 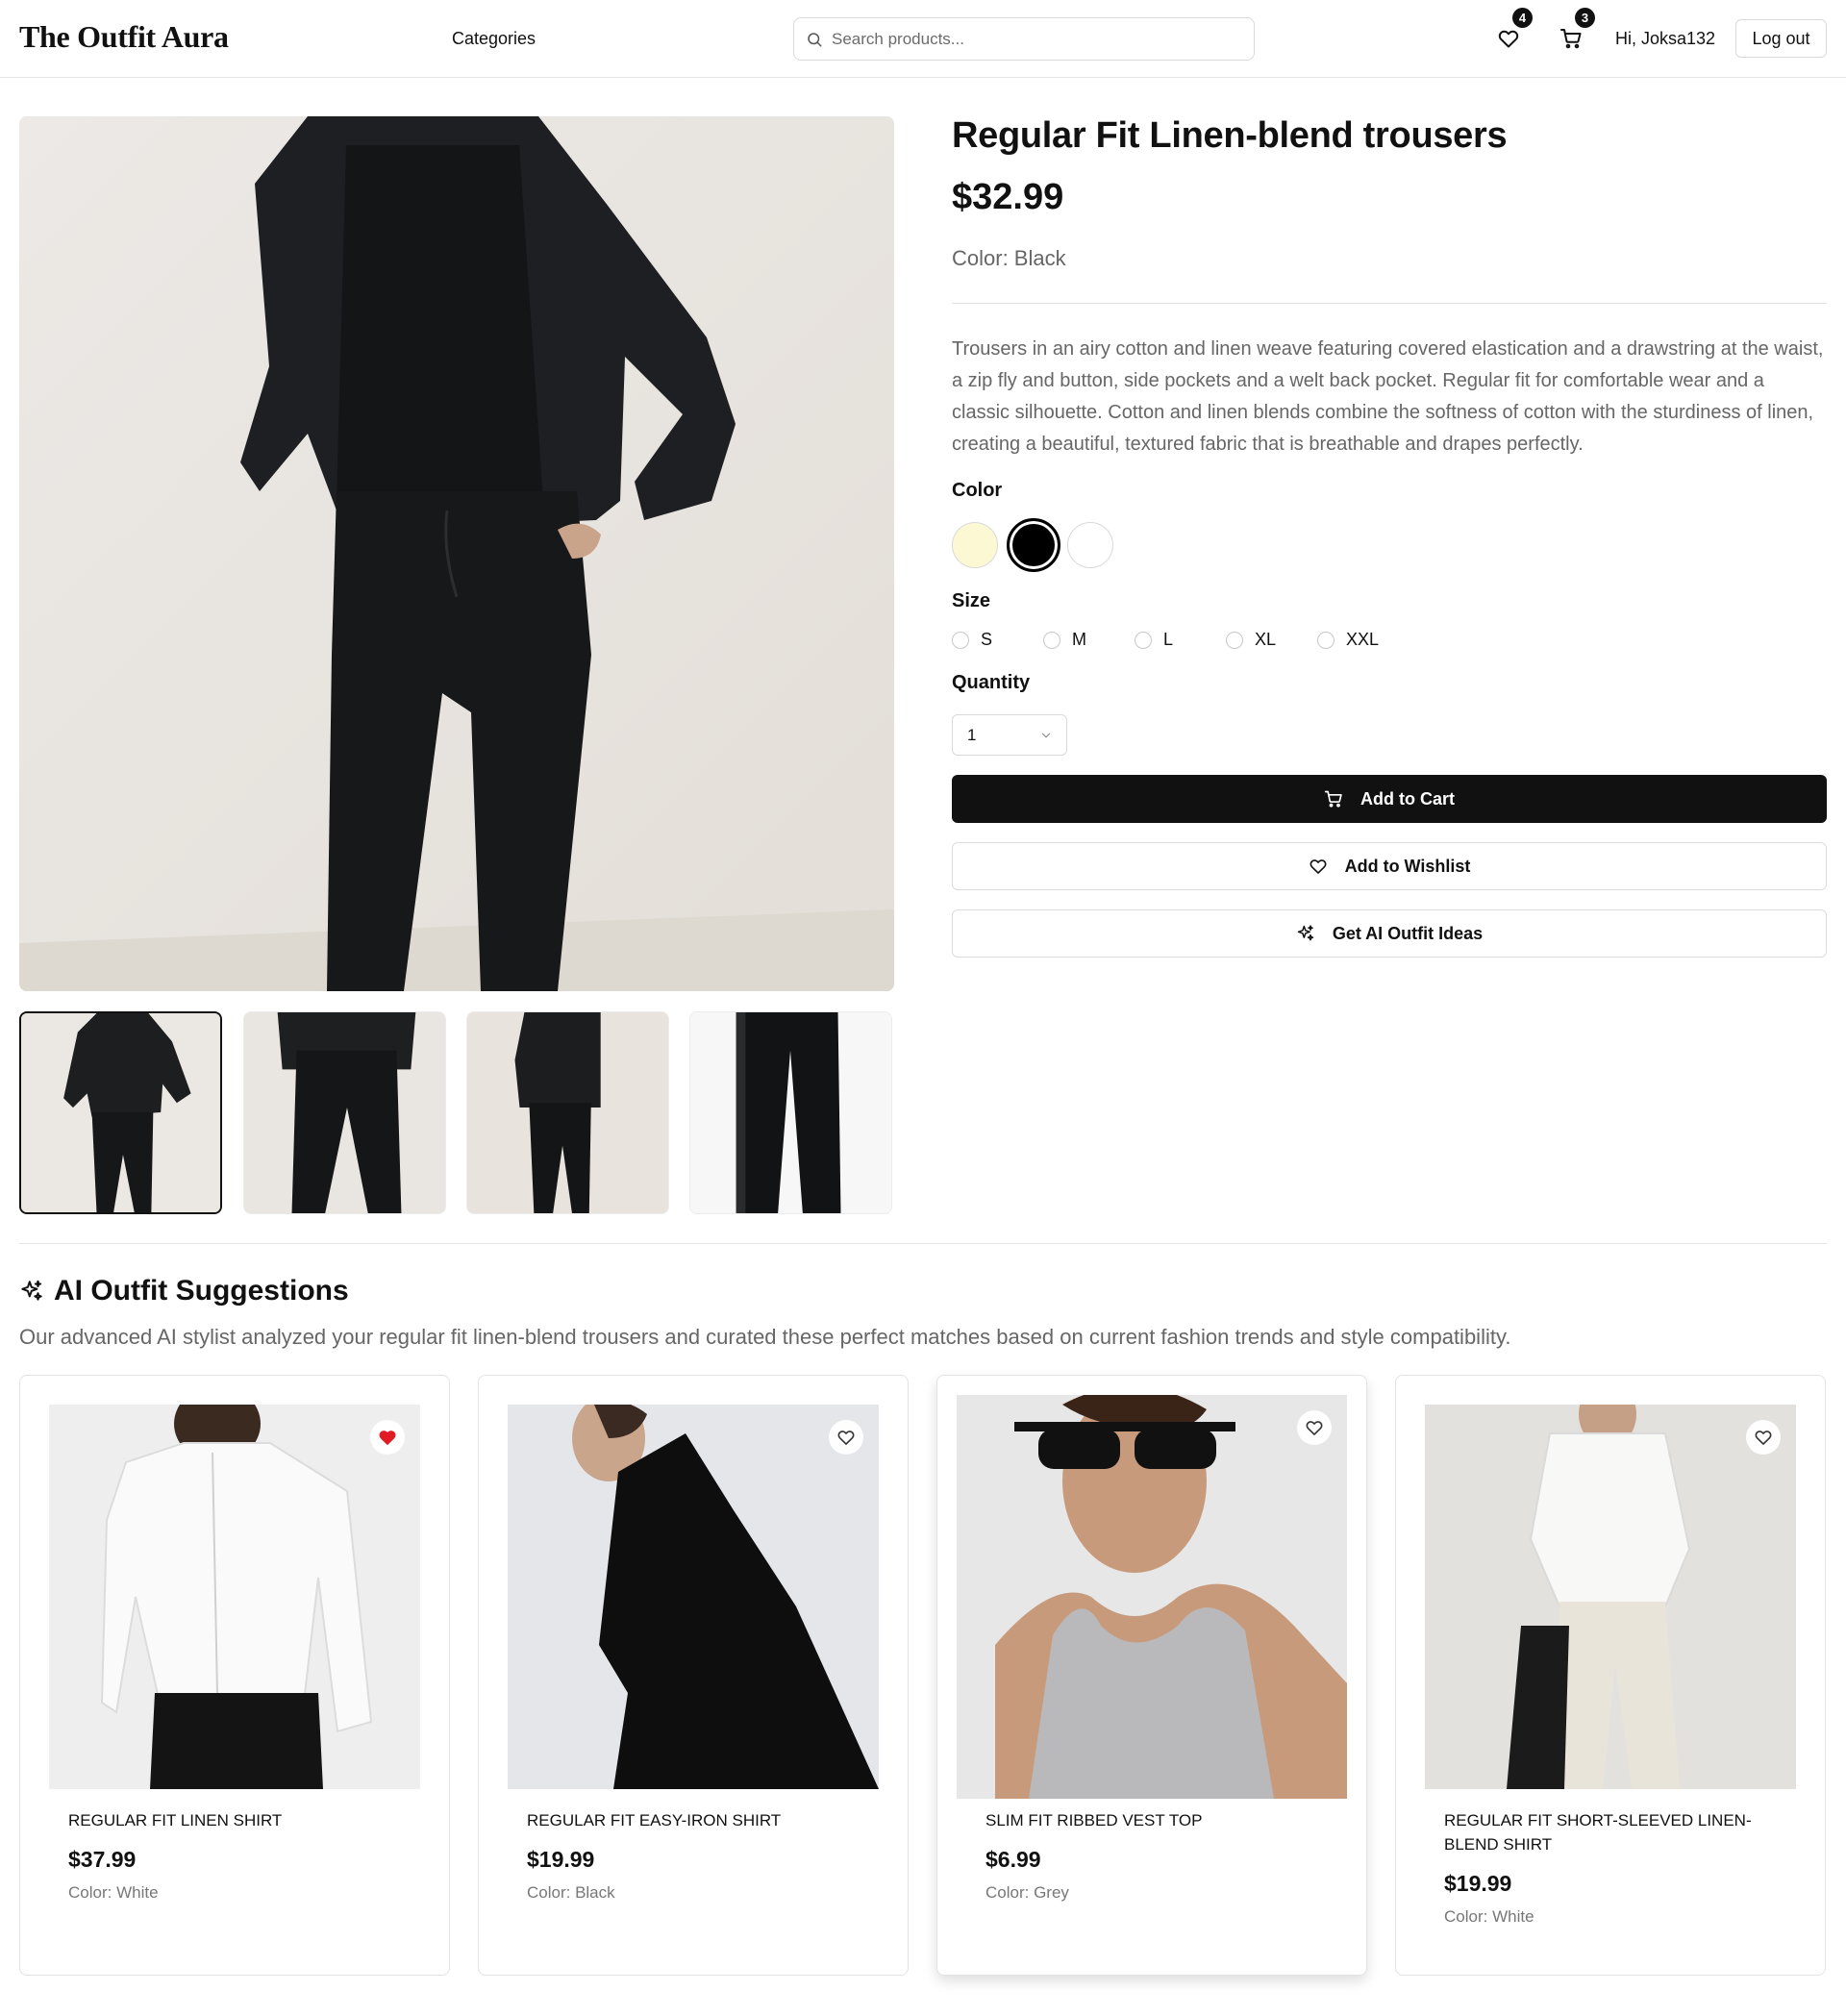 What do you see at coordinates (1363, 639) in the screenshot?
I see `size-option-label: XXL` at bounding box center [1363, 639].